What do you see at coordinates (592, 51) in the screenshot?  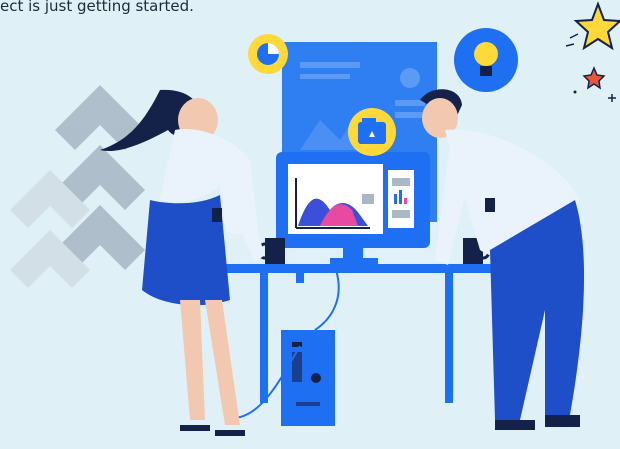 I see `star-icon` at bounding box center [592, 51].